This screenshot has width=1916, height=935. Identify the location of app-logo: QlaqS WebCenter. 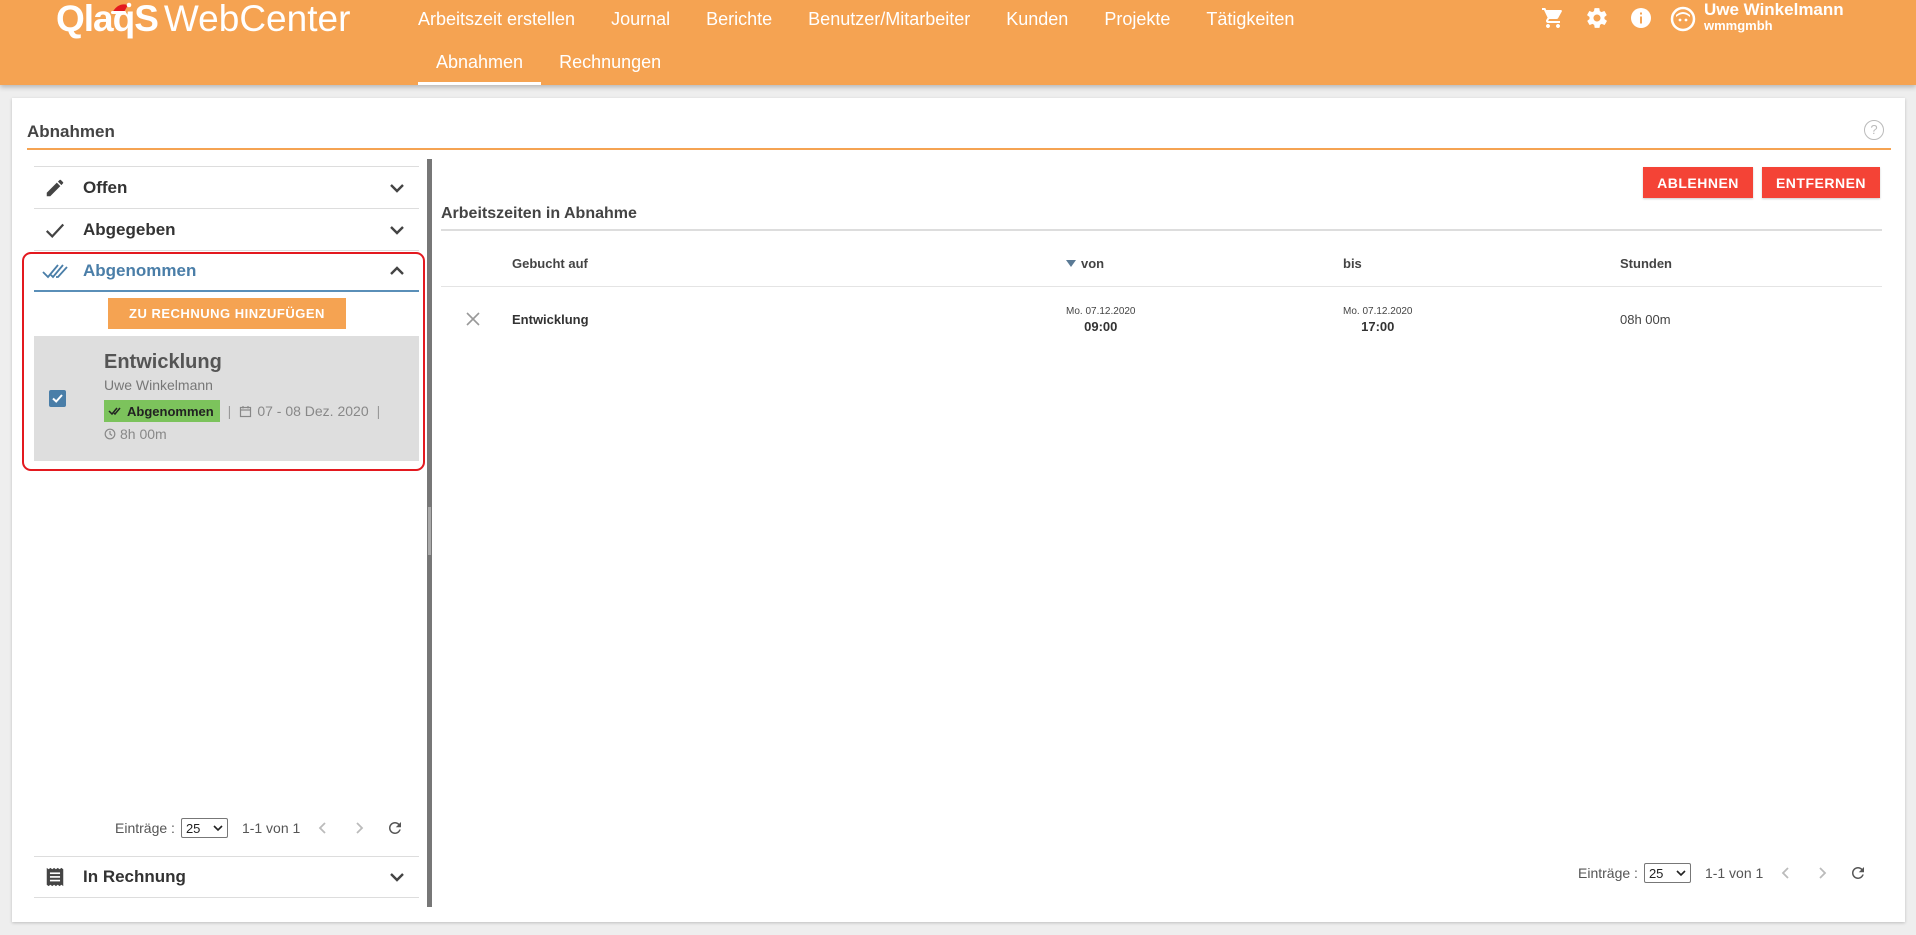
(203, 20).